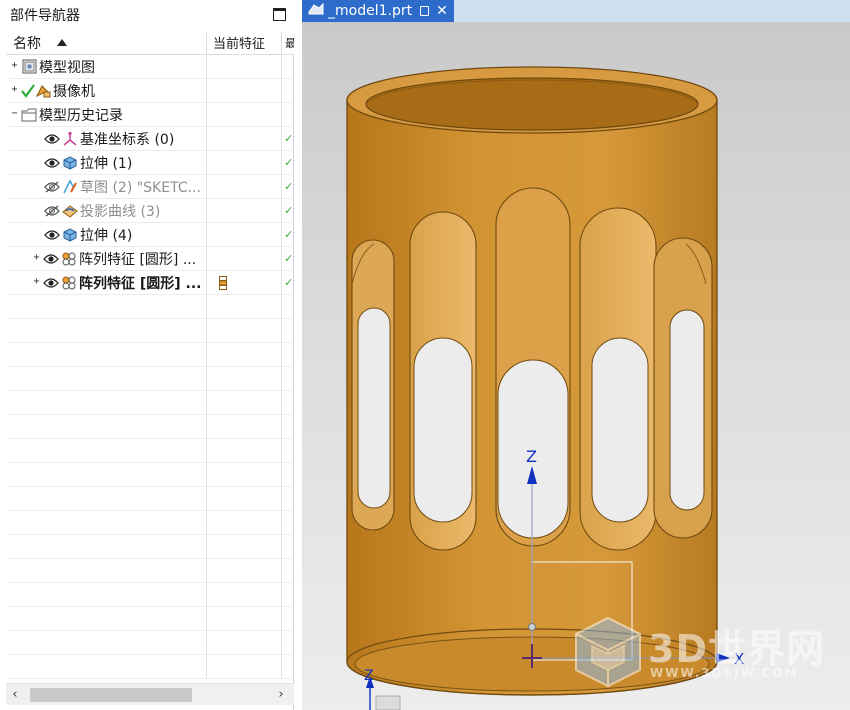 The image size is (850, 710). What do you see at coordinates (28, 91) in the screenshot?
I see `checkmark-icon` at bounding box center [28, 91].